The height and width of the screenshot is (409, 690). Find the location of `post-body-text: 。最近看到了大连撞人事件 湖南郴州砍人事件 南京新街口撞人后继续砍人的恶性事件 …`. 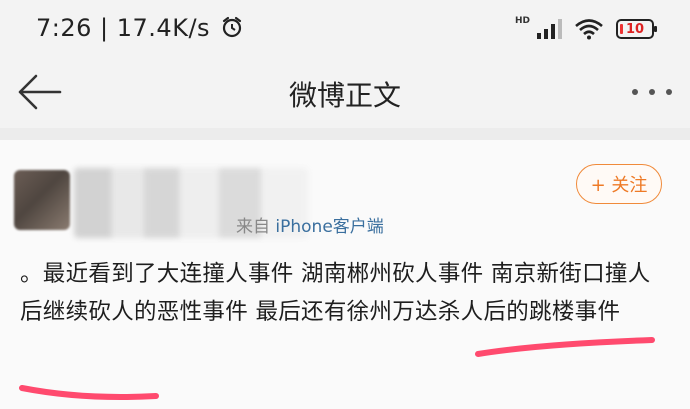

post-body-text: 。最近看到了大连撞人事件 湖南郴州砍人事件 南京新街口撞人后继续砍人的恶性事件 … is located at coordinates (335, 293).